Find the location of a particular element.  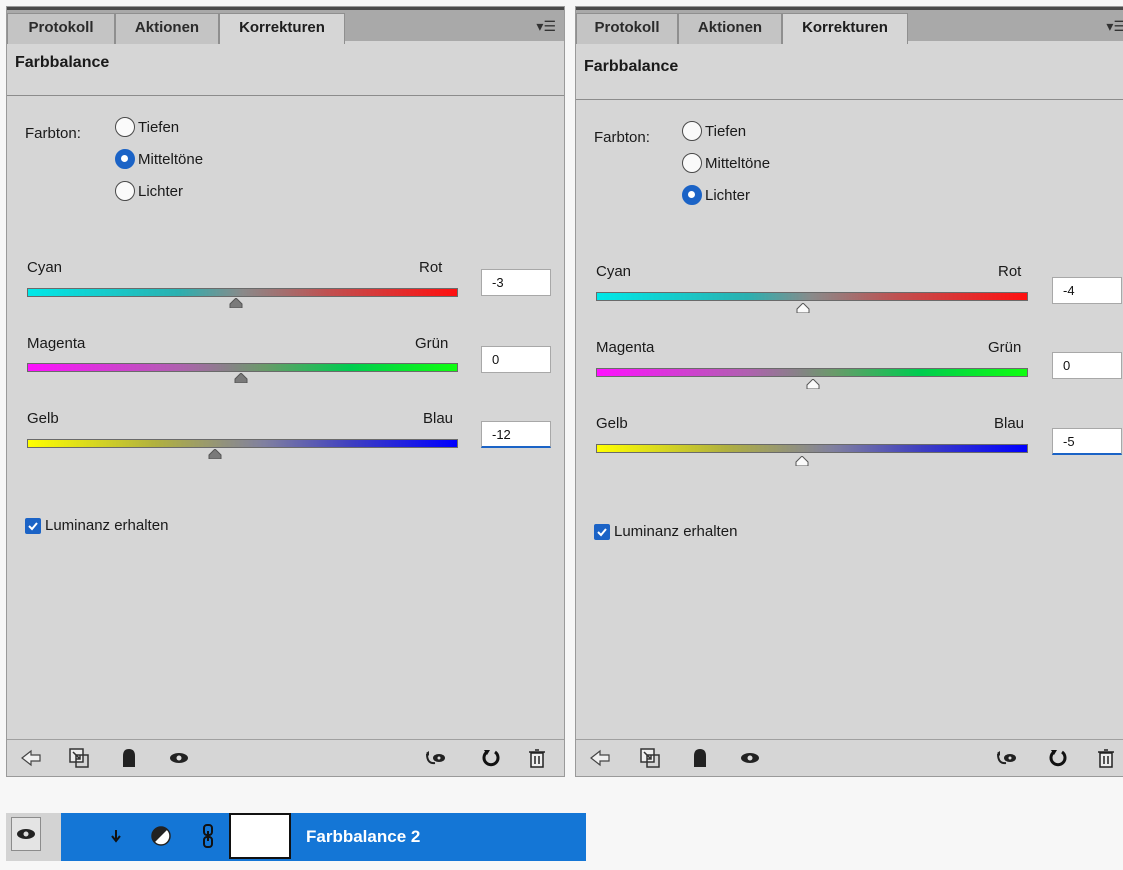

cyan-rot-value-input: -3 is located at coordinates (516, 282).